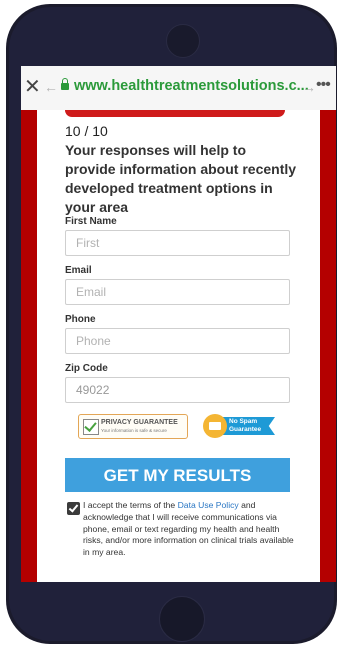  I want to click on privacy-guarantee-title: PRIVACY GUARANTEE, so click(139, 422).